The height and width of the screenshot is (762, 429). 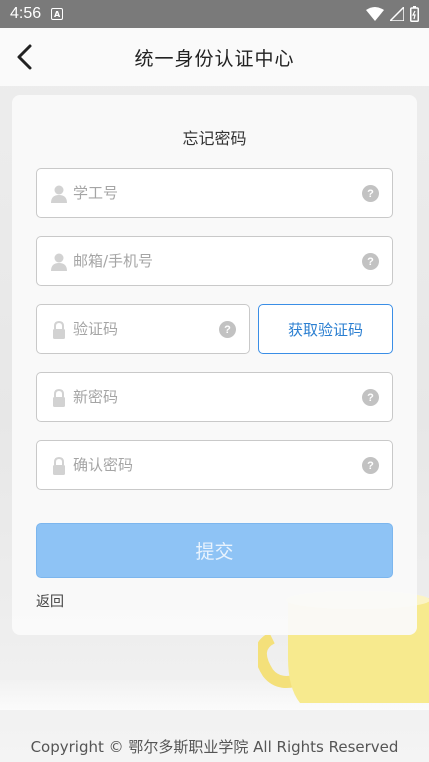 What do you see at coordinates (214, 14) in the screenshot?
I see `status-bar: 4:56 A` at bounding box center [214, 14].